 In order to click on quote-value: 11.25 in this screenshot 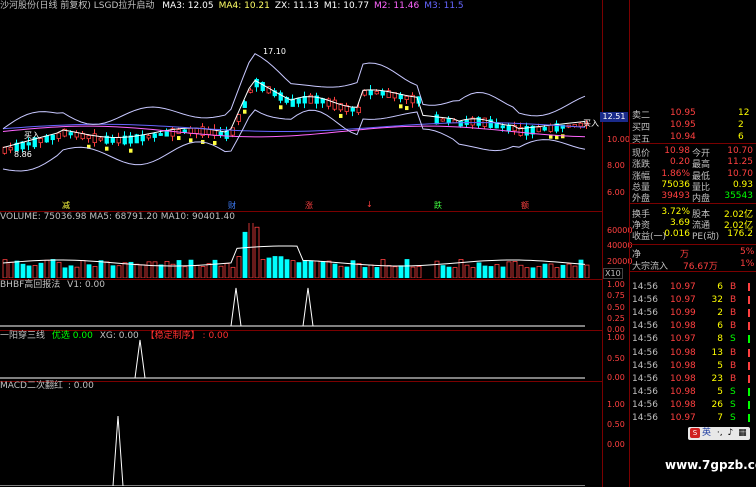, I will do `click(740, 162)`.